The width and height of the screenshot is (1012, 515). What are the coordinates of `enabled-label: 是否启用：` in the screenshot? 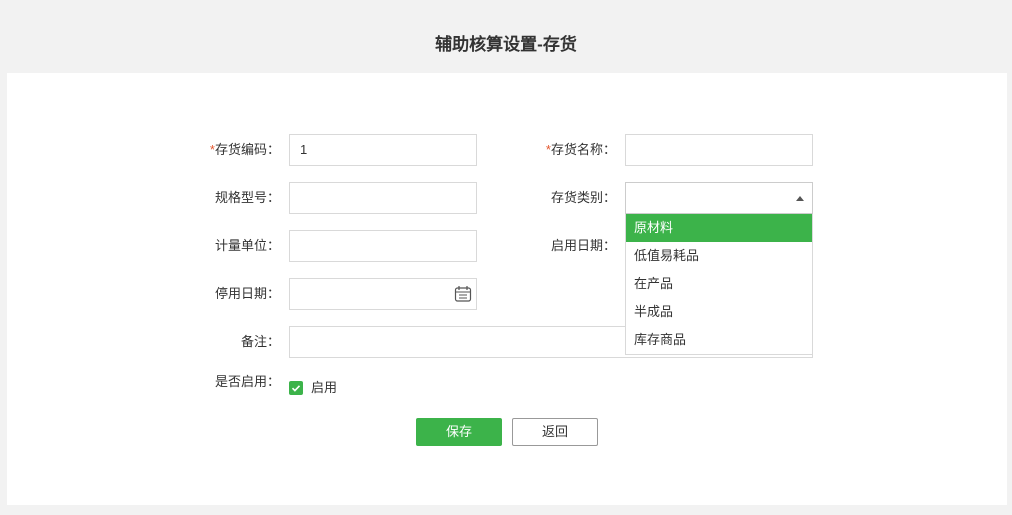 It's located at (247, 381).